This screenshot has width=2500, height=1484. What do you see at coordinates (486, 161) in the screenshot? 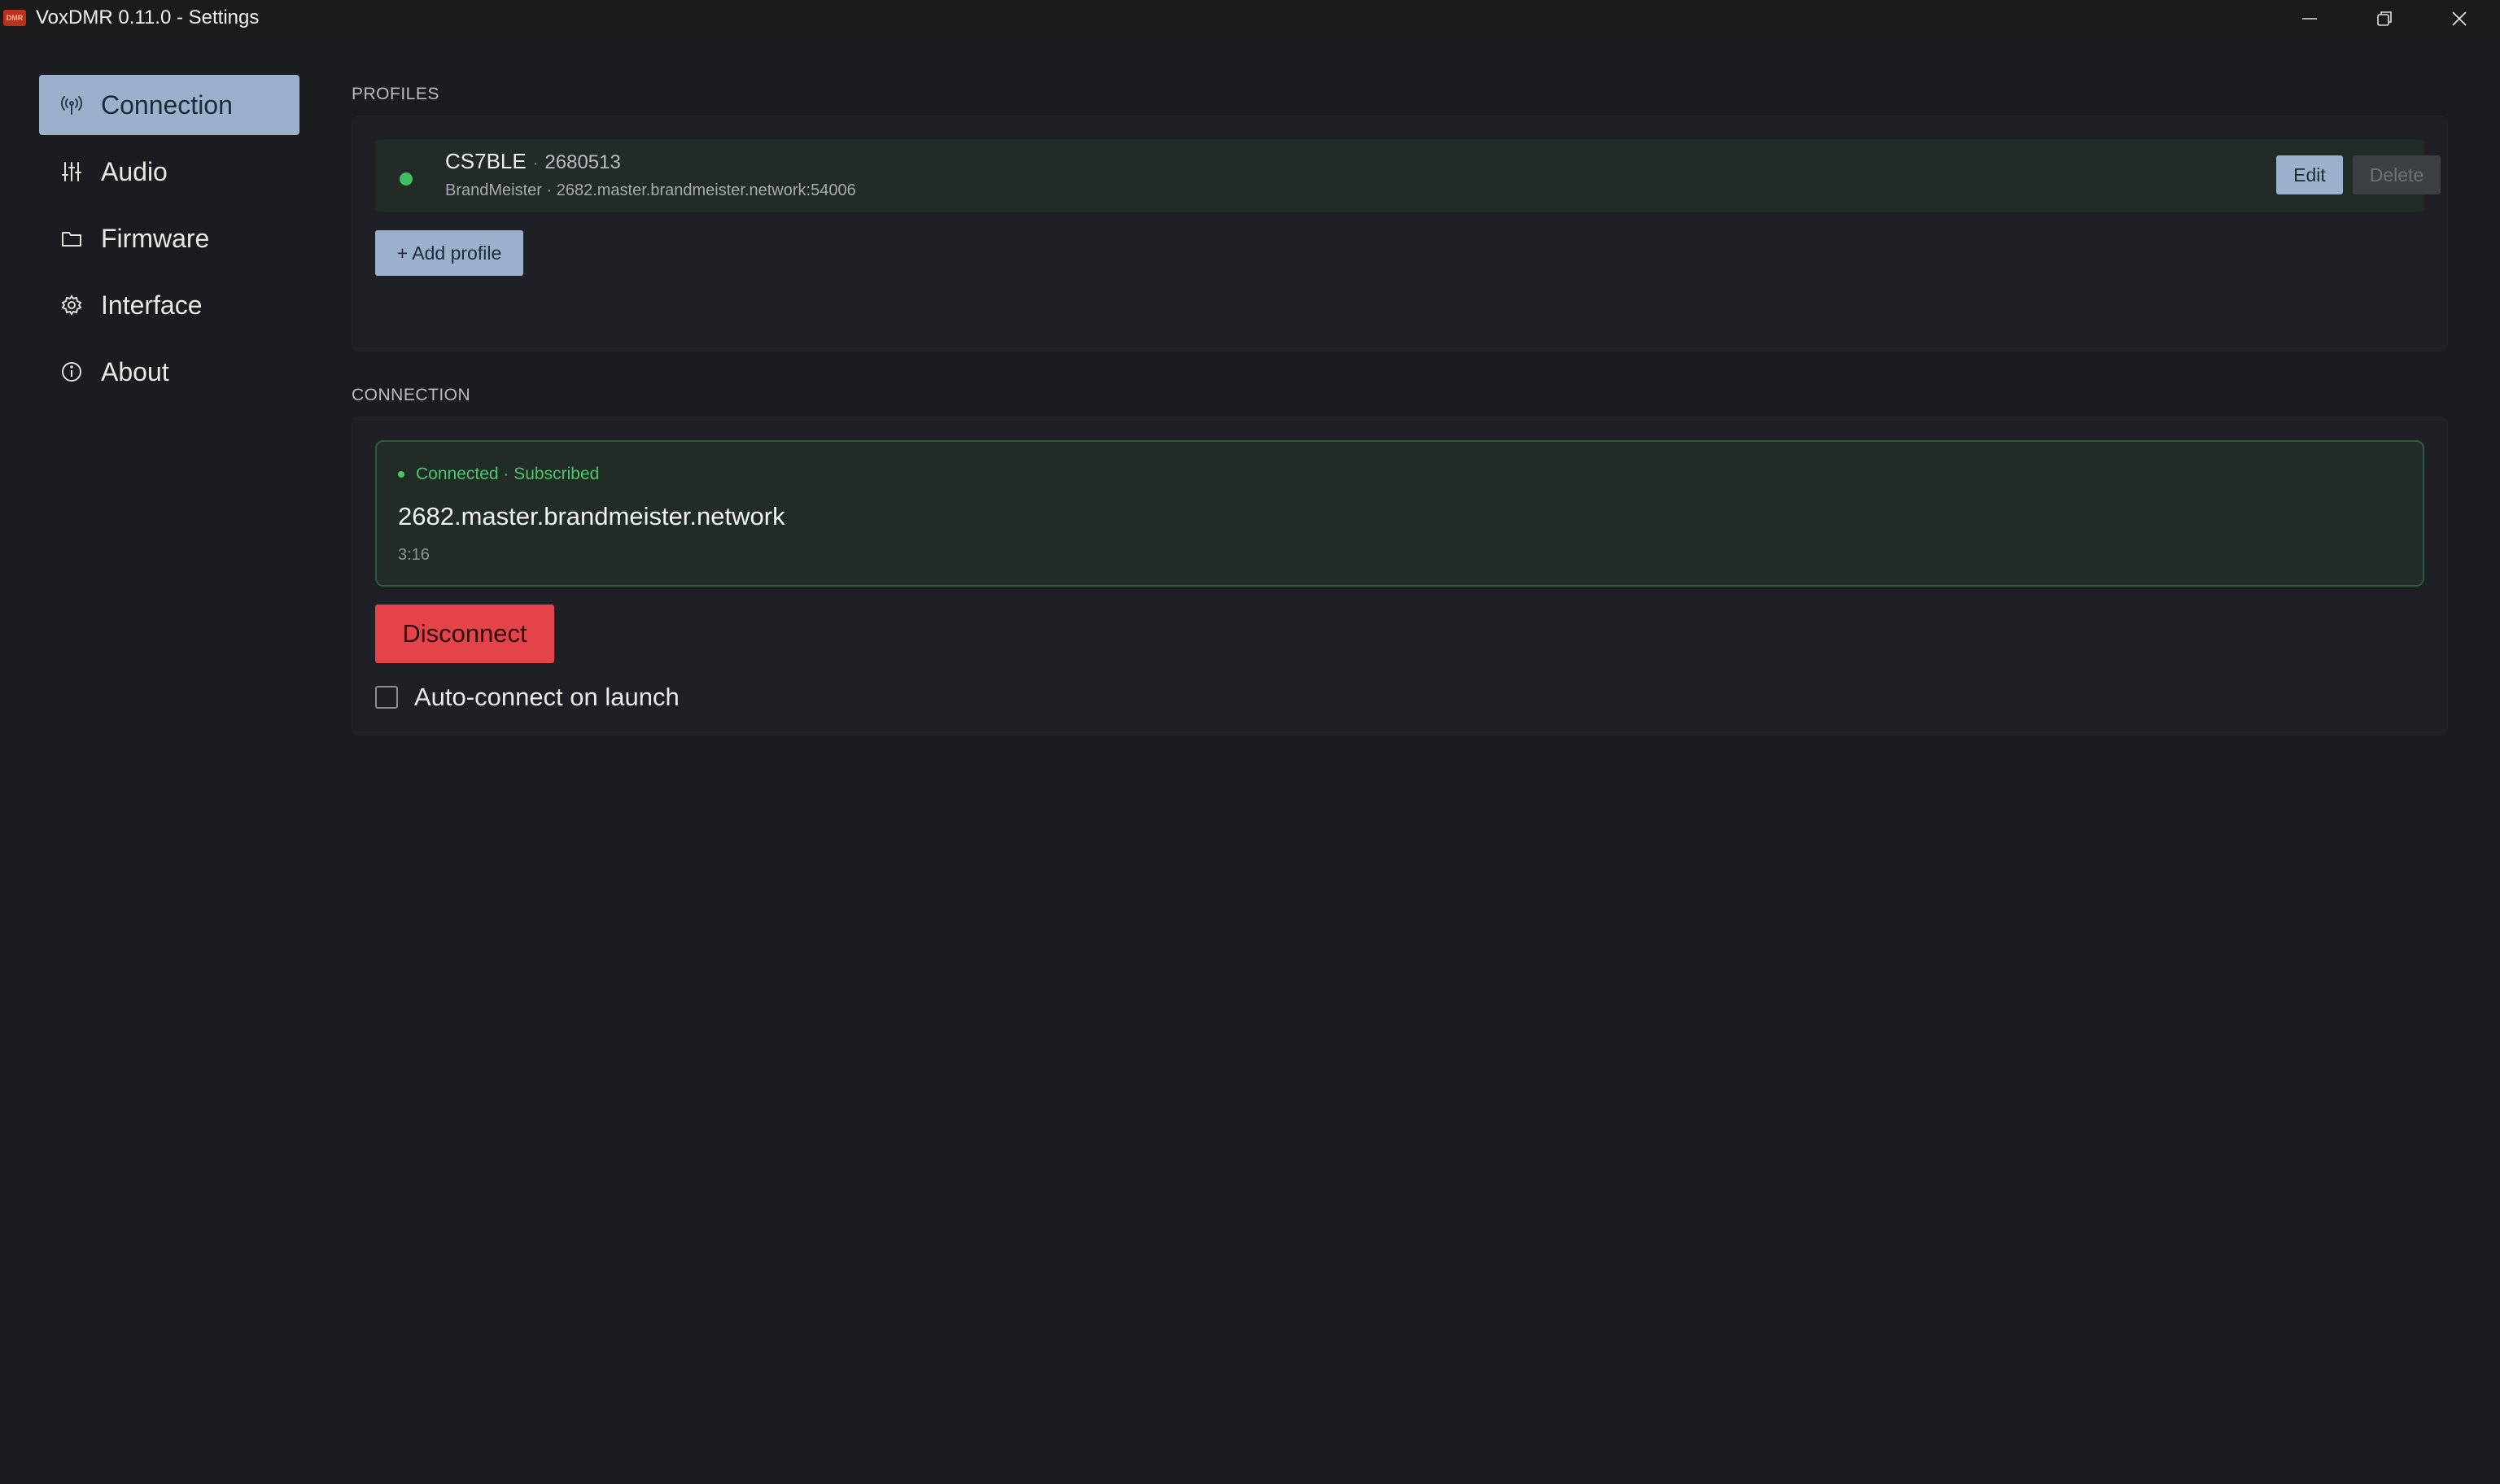
I see `profile-name: CS7BLE` at bounding box center [486, 161].